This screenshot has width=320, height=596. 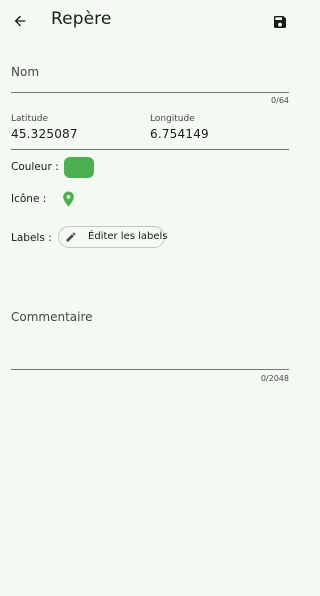 I want to click on pencil-icon, so click(x=71, y=237).